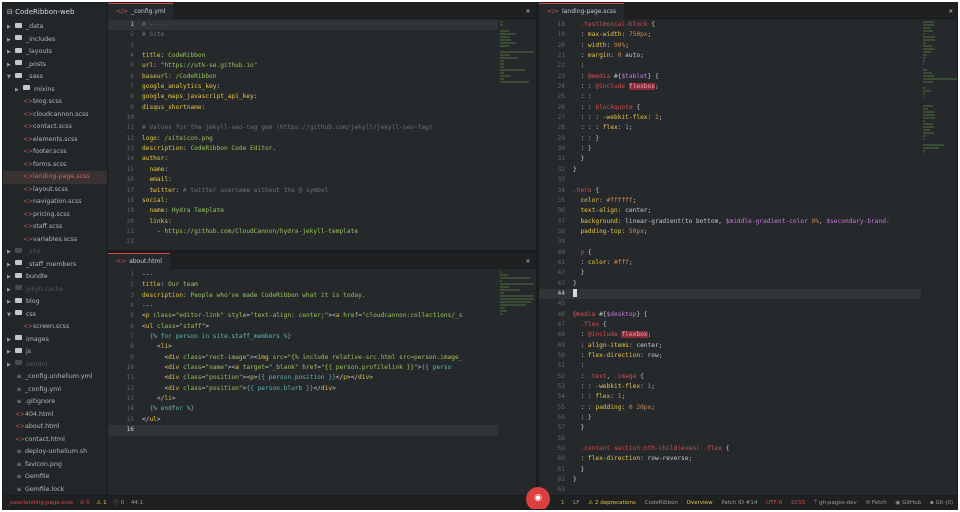 This screenshot has height=512, width=960. What do you see at coordinates (730, 408) in the screenshot?
I see `code-line: 55 : : padding: 0 20px;` at bounding box center [730, 408].